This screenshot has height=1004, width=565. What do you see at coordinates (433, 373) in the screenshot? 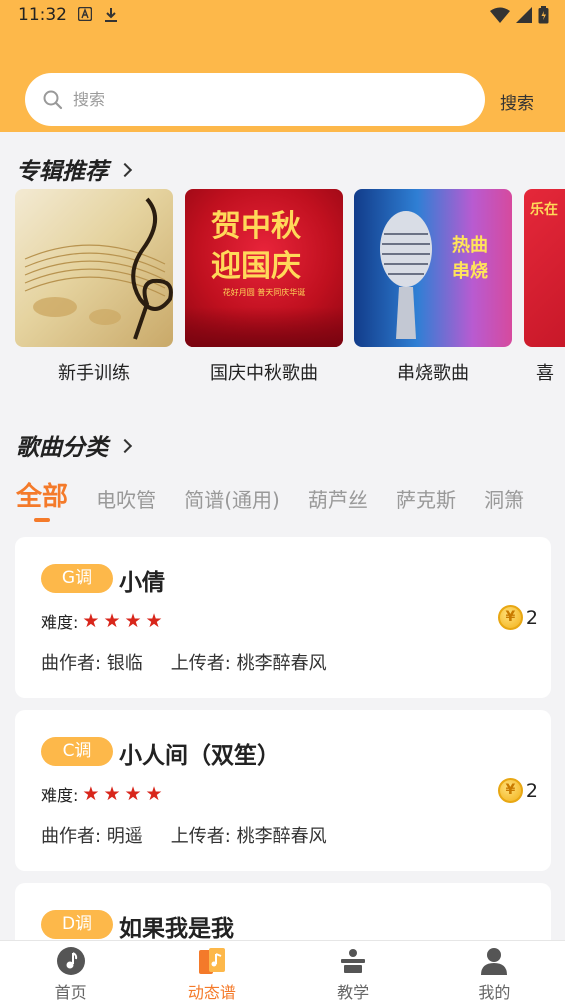
I see `album-title: 串烧歌曲` at bounding box center [433, 373].